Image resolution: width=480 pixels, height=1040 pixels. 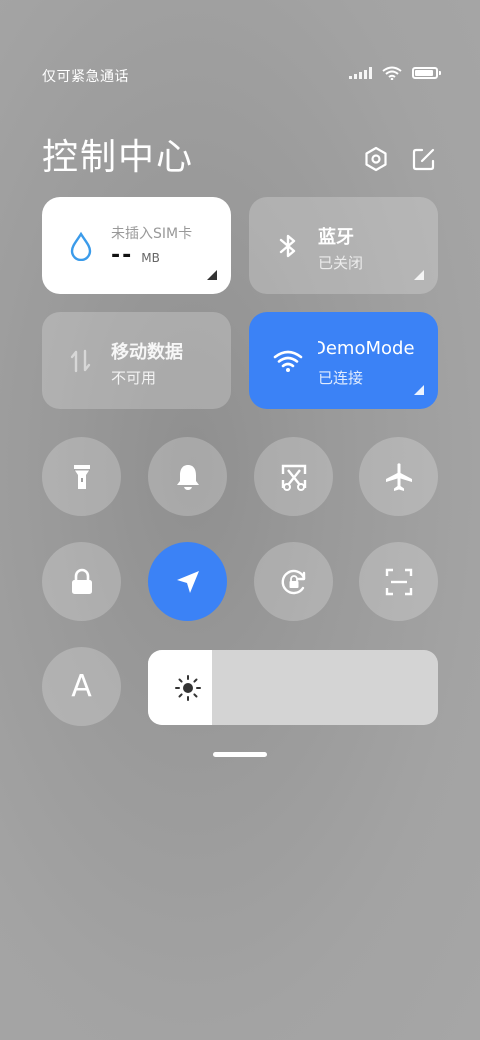 I want to click on lock-screen-toggle, so click(x=81, y=581).